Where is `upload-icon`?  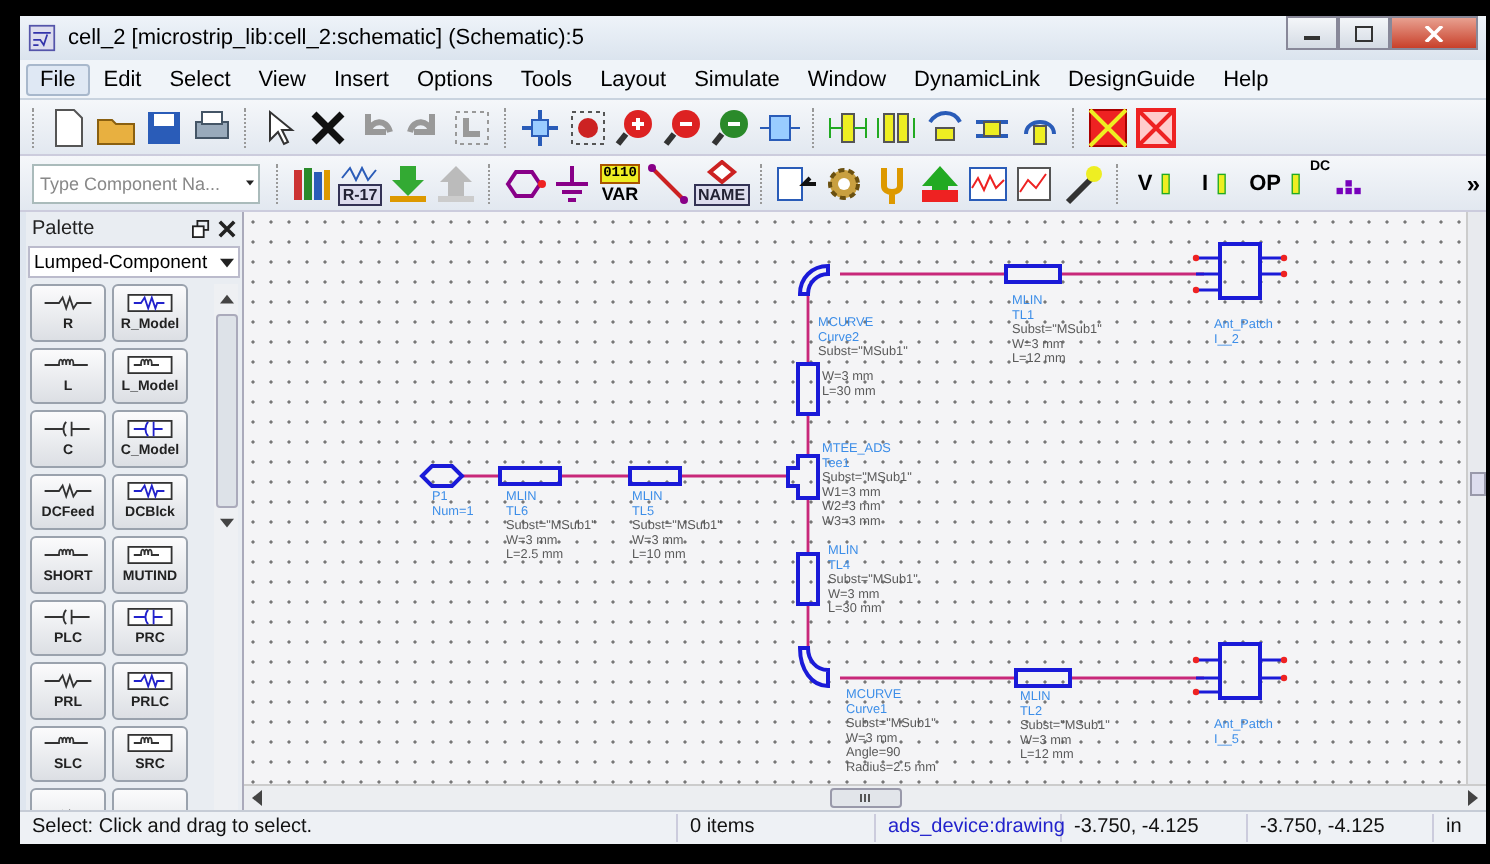 upload-icon is located at coordinates (456, 183).